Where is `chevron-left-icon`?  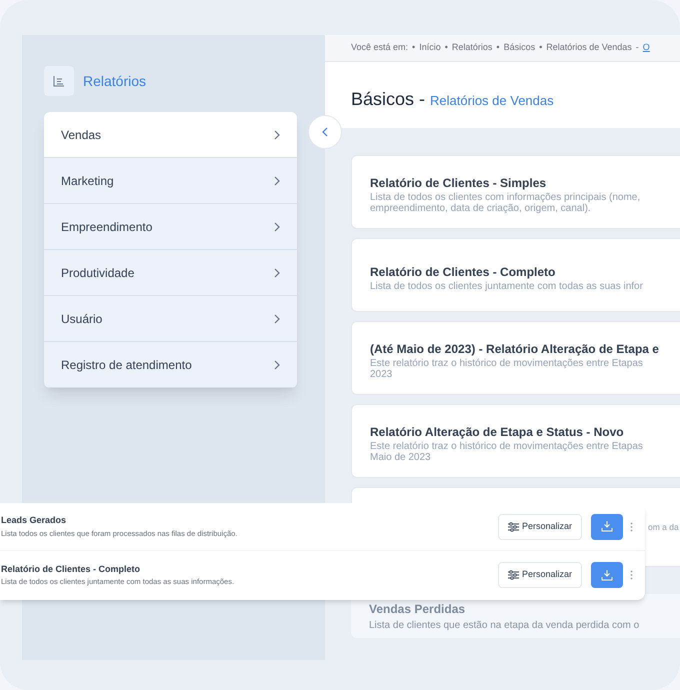 chevron-left-icon is located at coordinates (325, 132).